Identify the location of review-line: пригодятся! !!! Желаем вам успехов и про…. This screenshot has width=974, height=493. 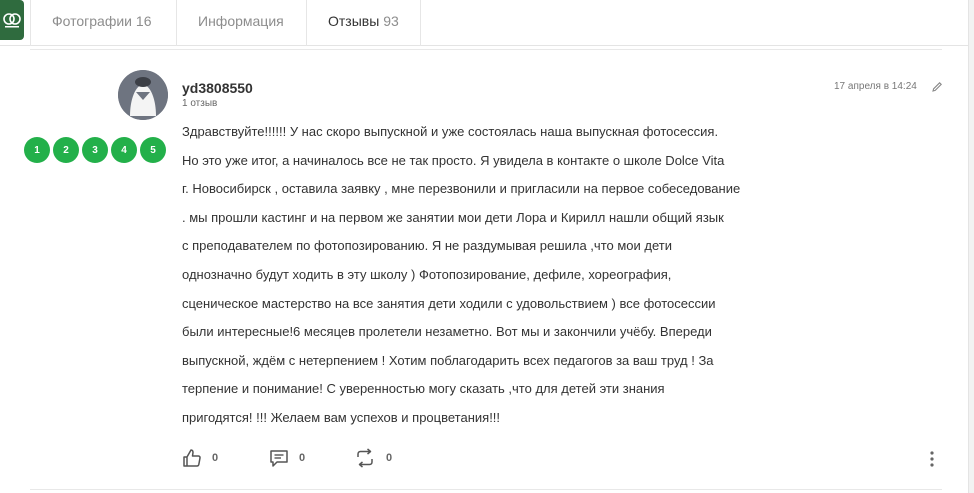
(341, 417).